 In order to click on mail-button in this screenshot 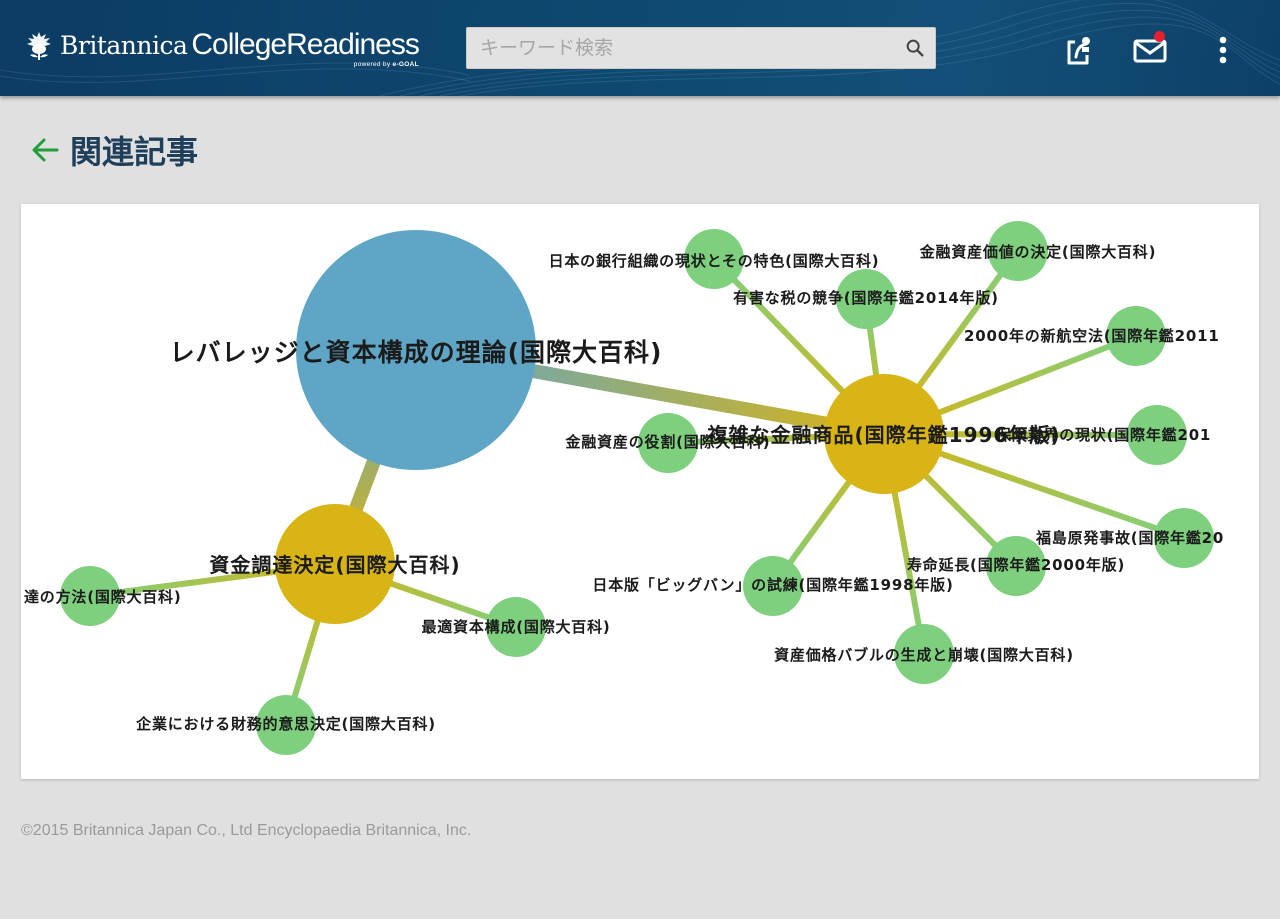, I will do `click(1150, 50)`.